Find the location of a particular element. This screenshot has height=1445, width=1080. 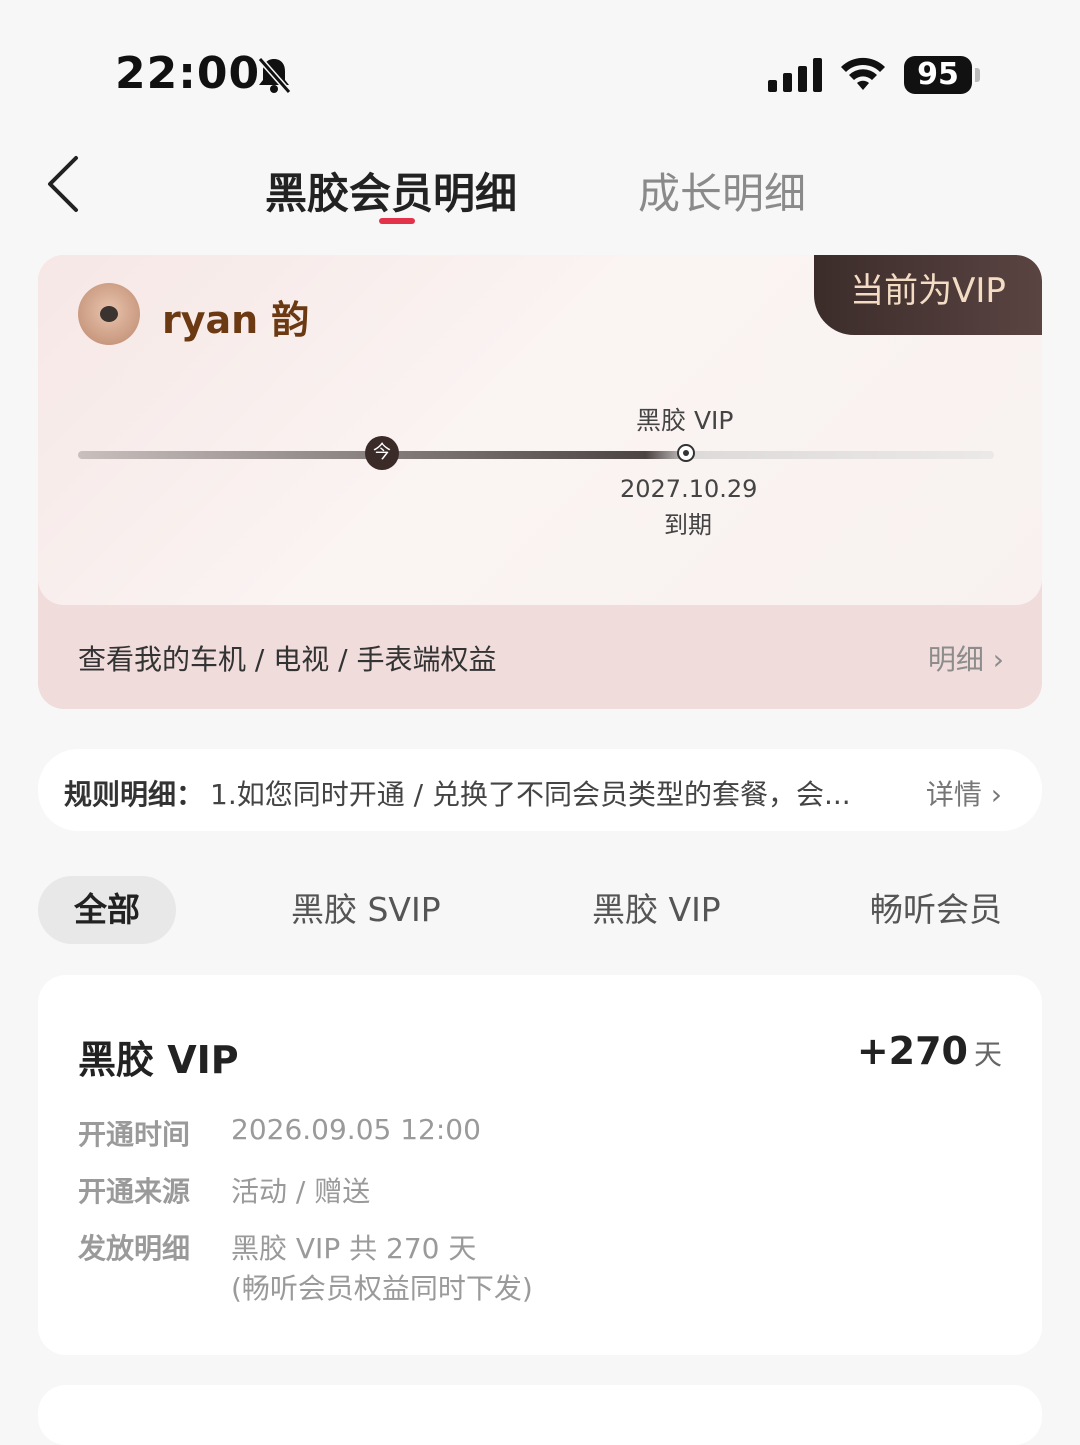

rules-bar: 规则明细： 1.如您同时开通 / 兑换了不同会员类型的套餐，会... 详情 › is located at coordinates (540, 790).